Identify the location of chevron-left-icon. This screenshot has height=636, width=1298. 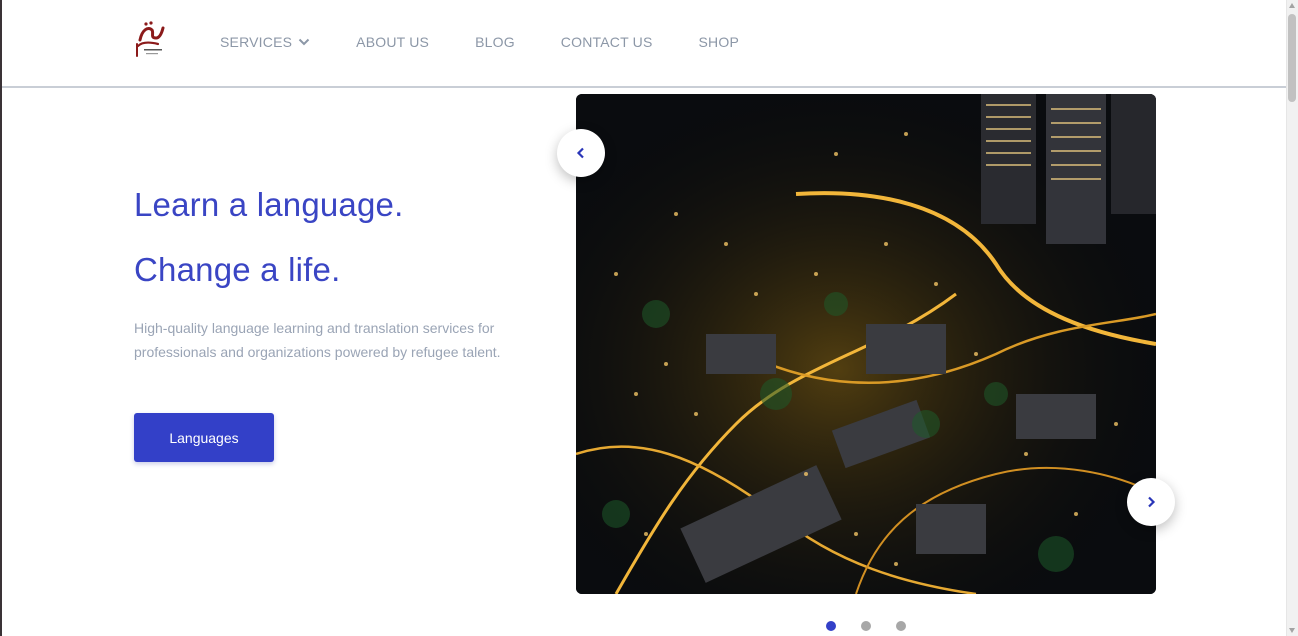
(580, 153).